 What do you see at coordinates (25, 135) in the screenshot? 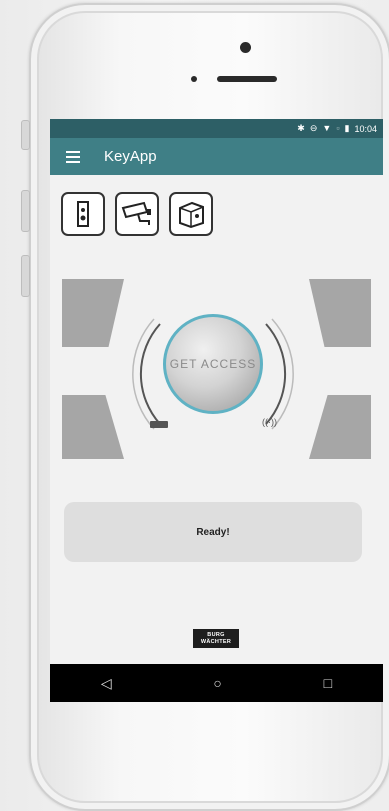
I see `mute-switch` at bounding box center [25, 135].